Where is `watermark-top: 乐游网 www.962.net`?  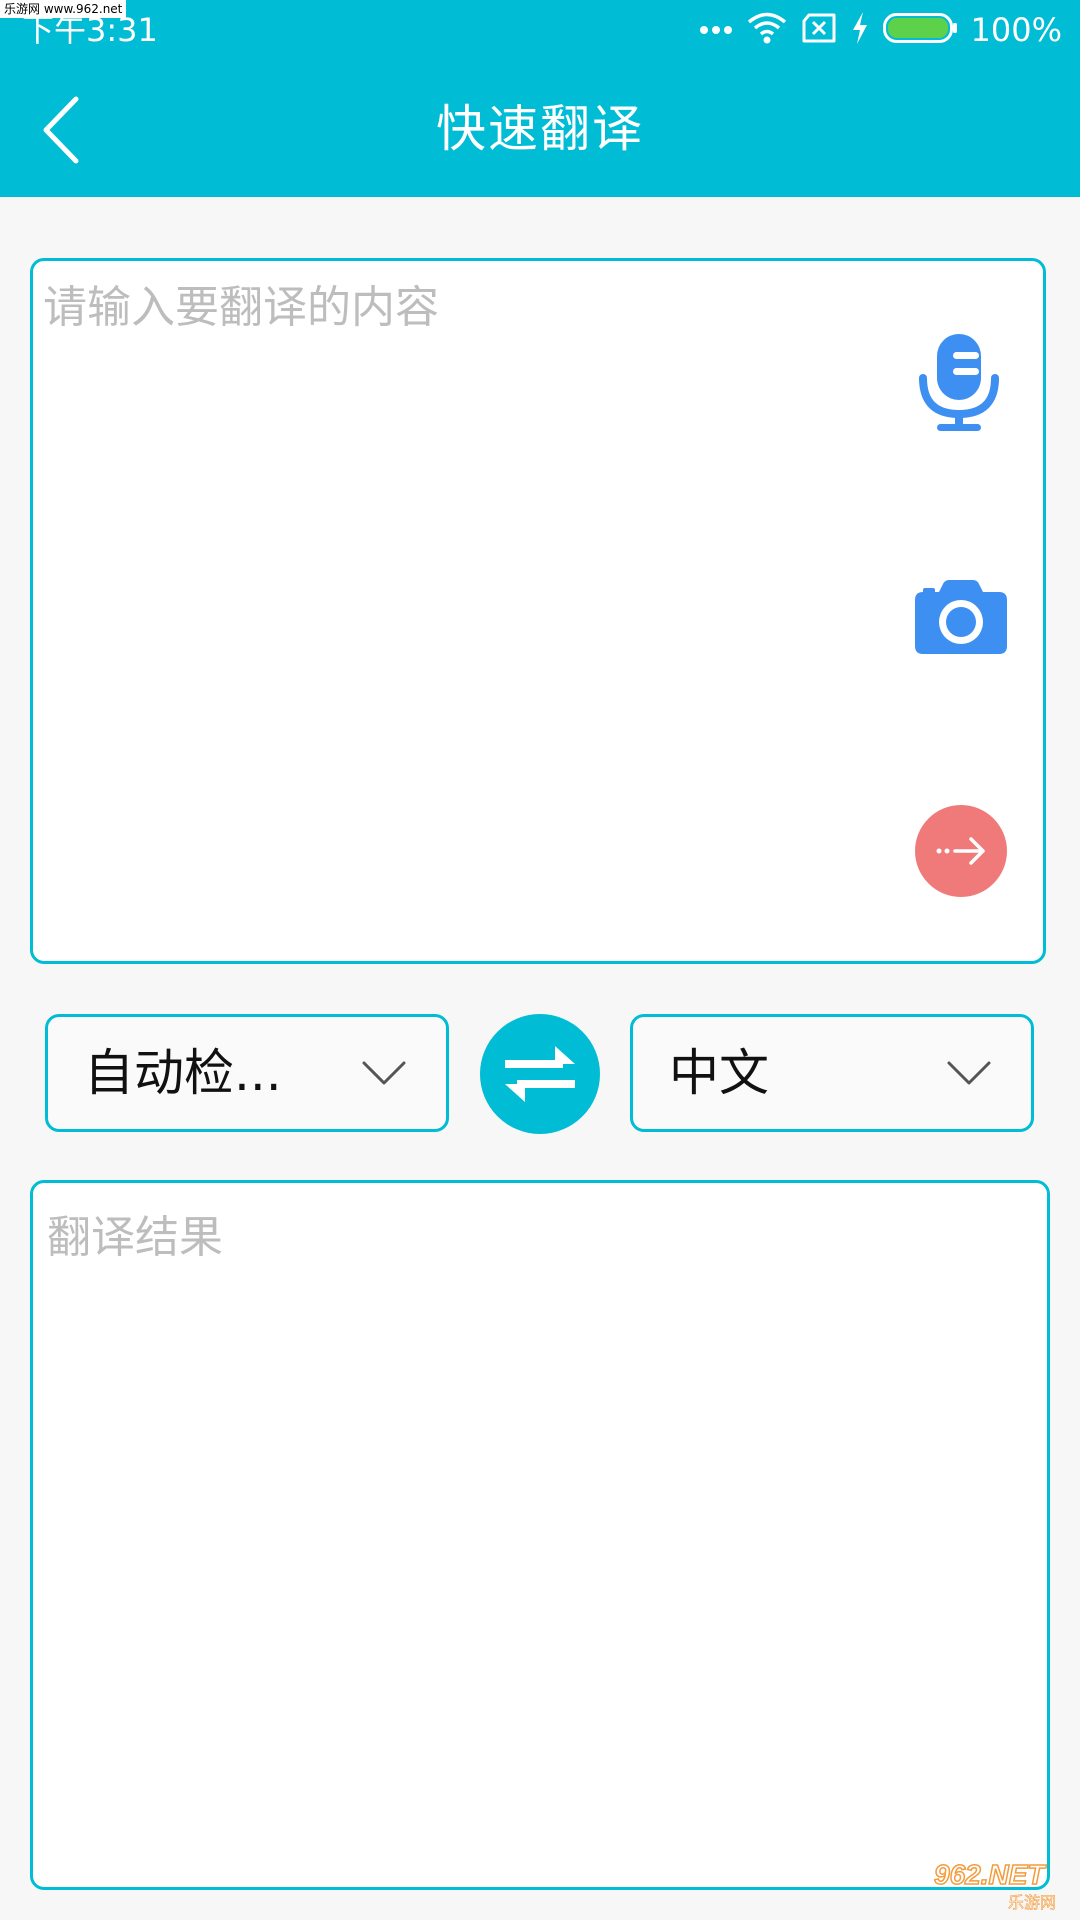
watermark-top: 乐游网 www.962.net is located at coordinates (63, 9).